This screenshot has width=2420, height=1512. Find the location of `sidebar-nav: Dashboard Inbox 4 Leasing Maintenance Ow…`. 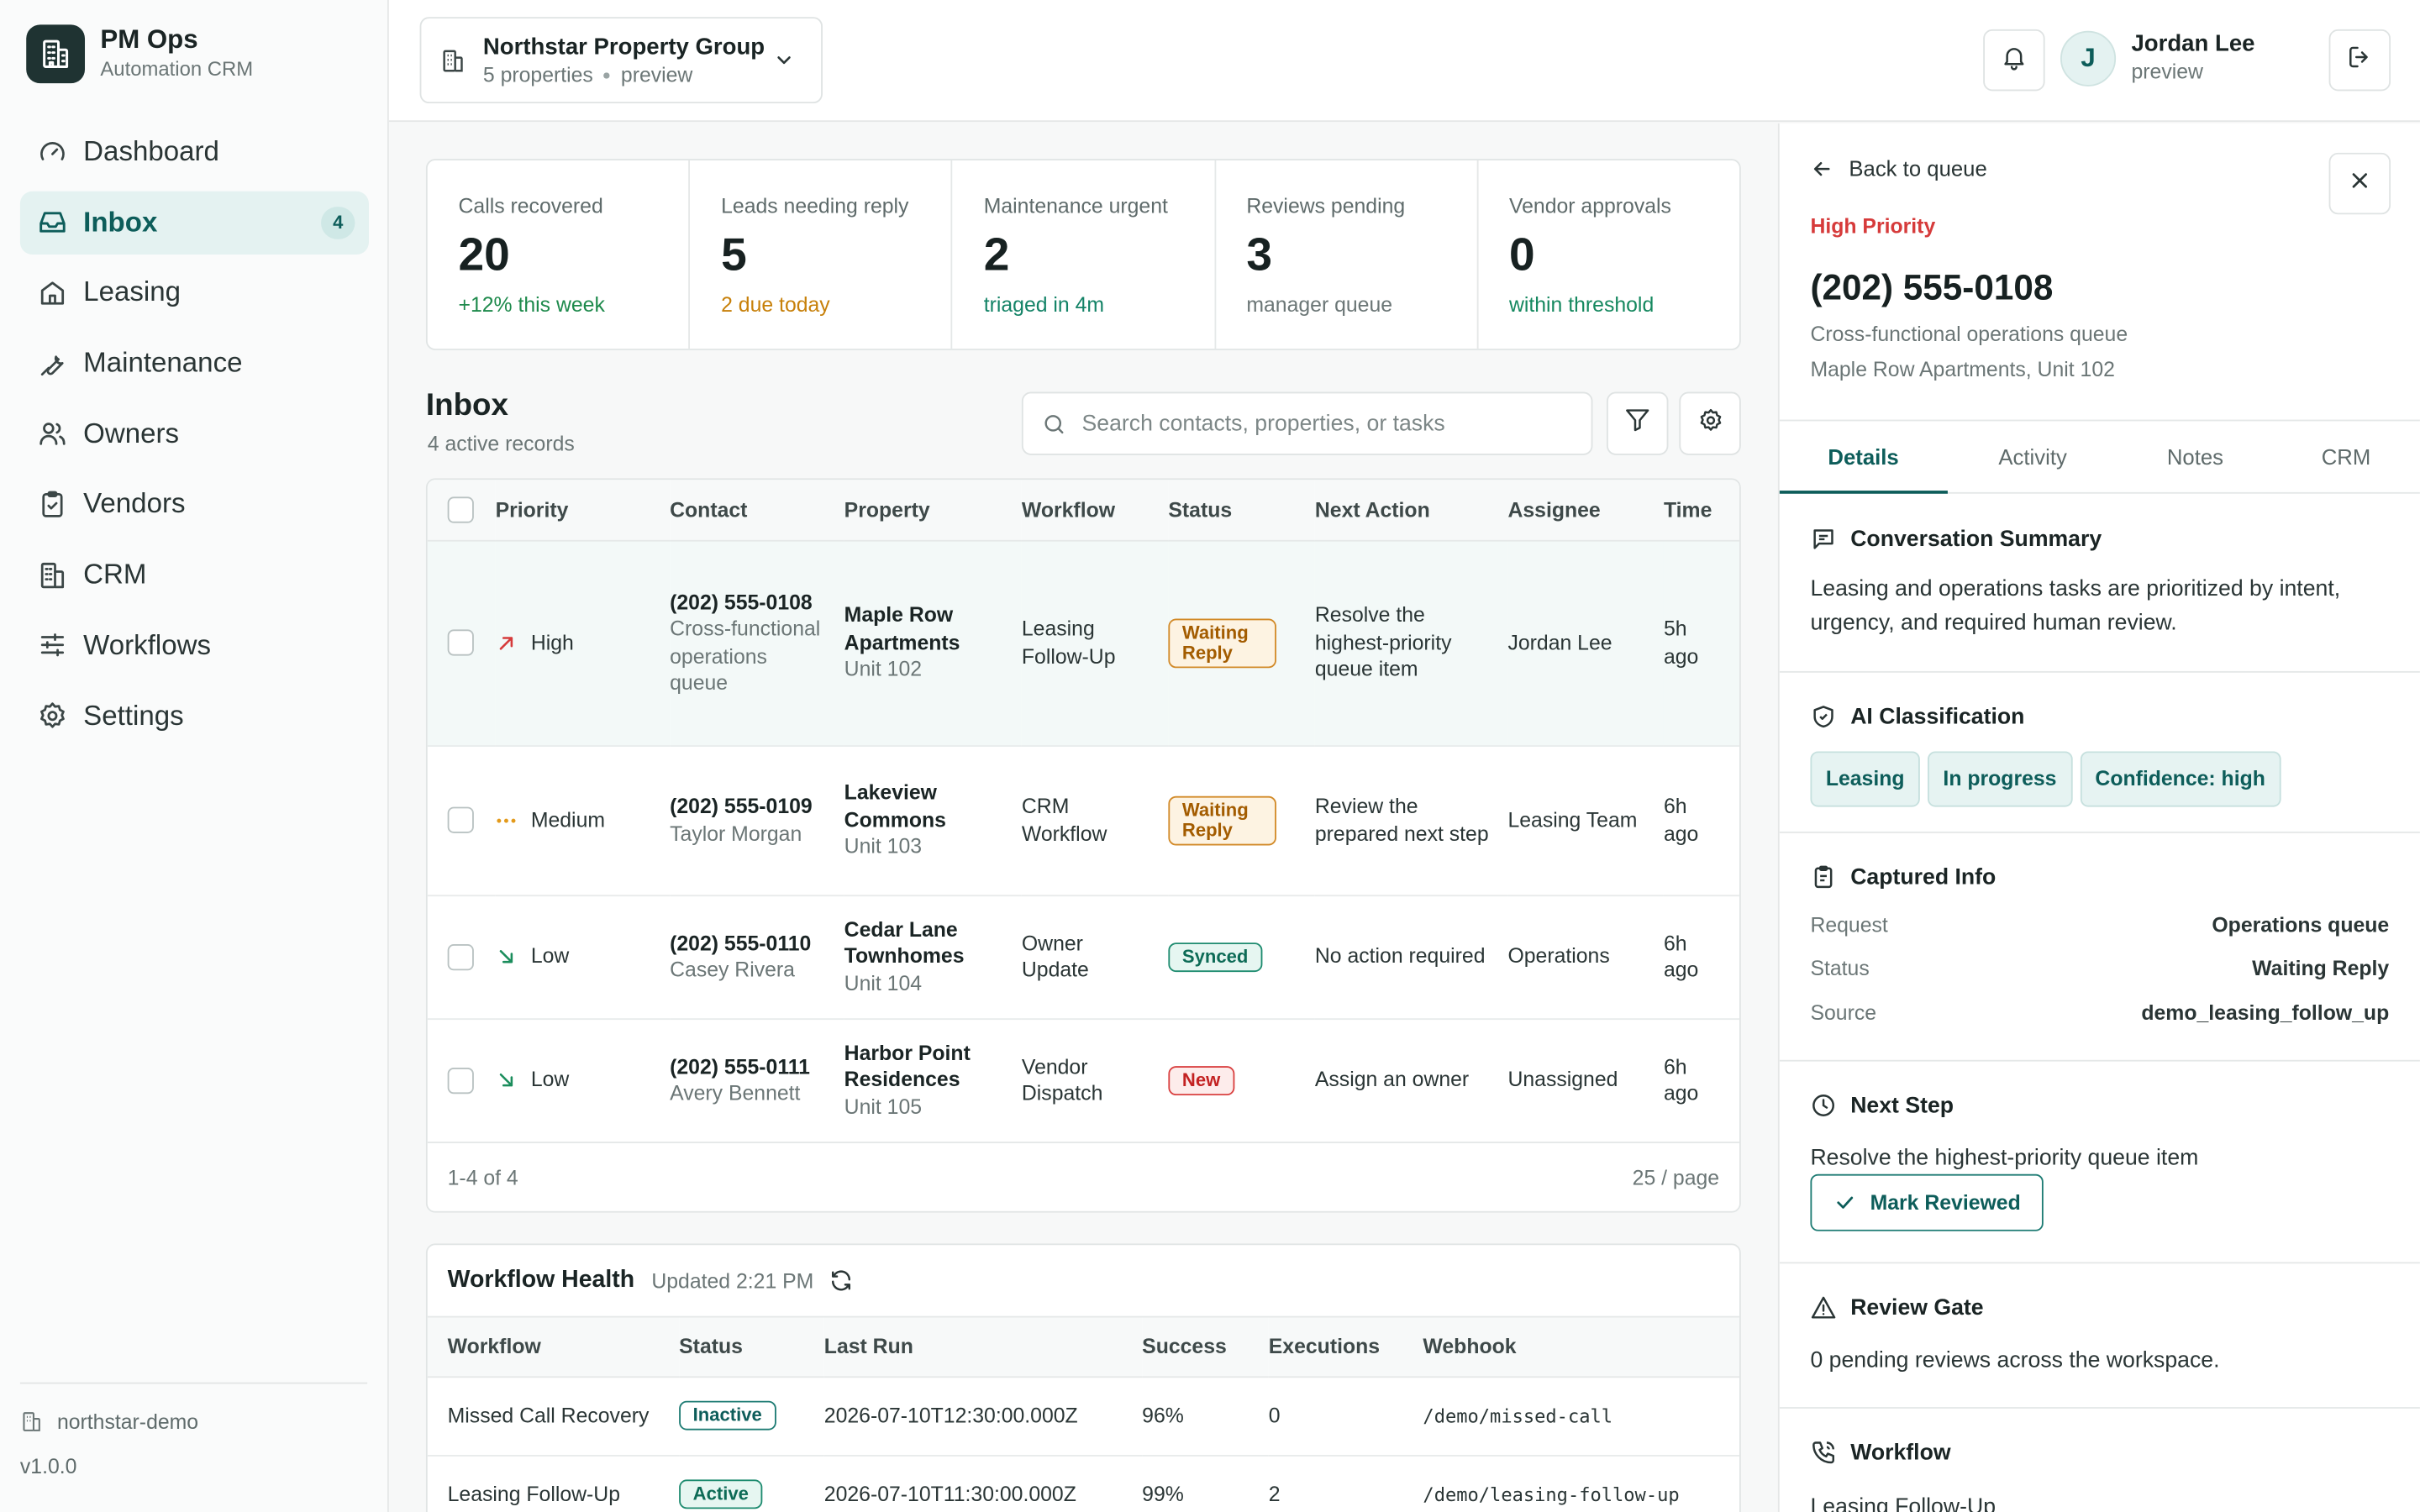

sidebar-nav: Dashboard Inbox 4 Leasing Maintenance Ow… is located at coordinates (194, 437).